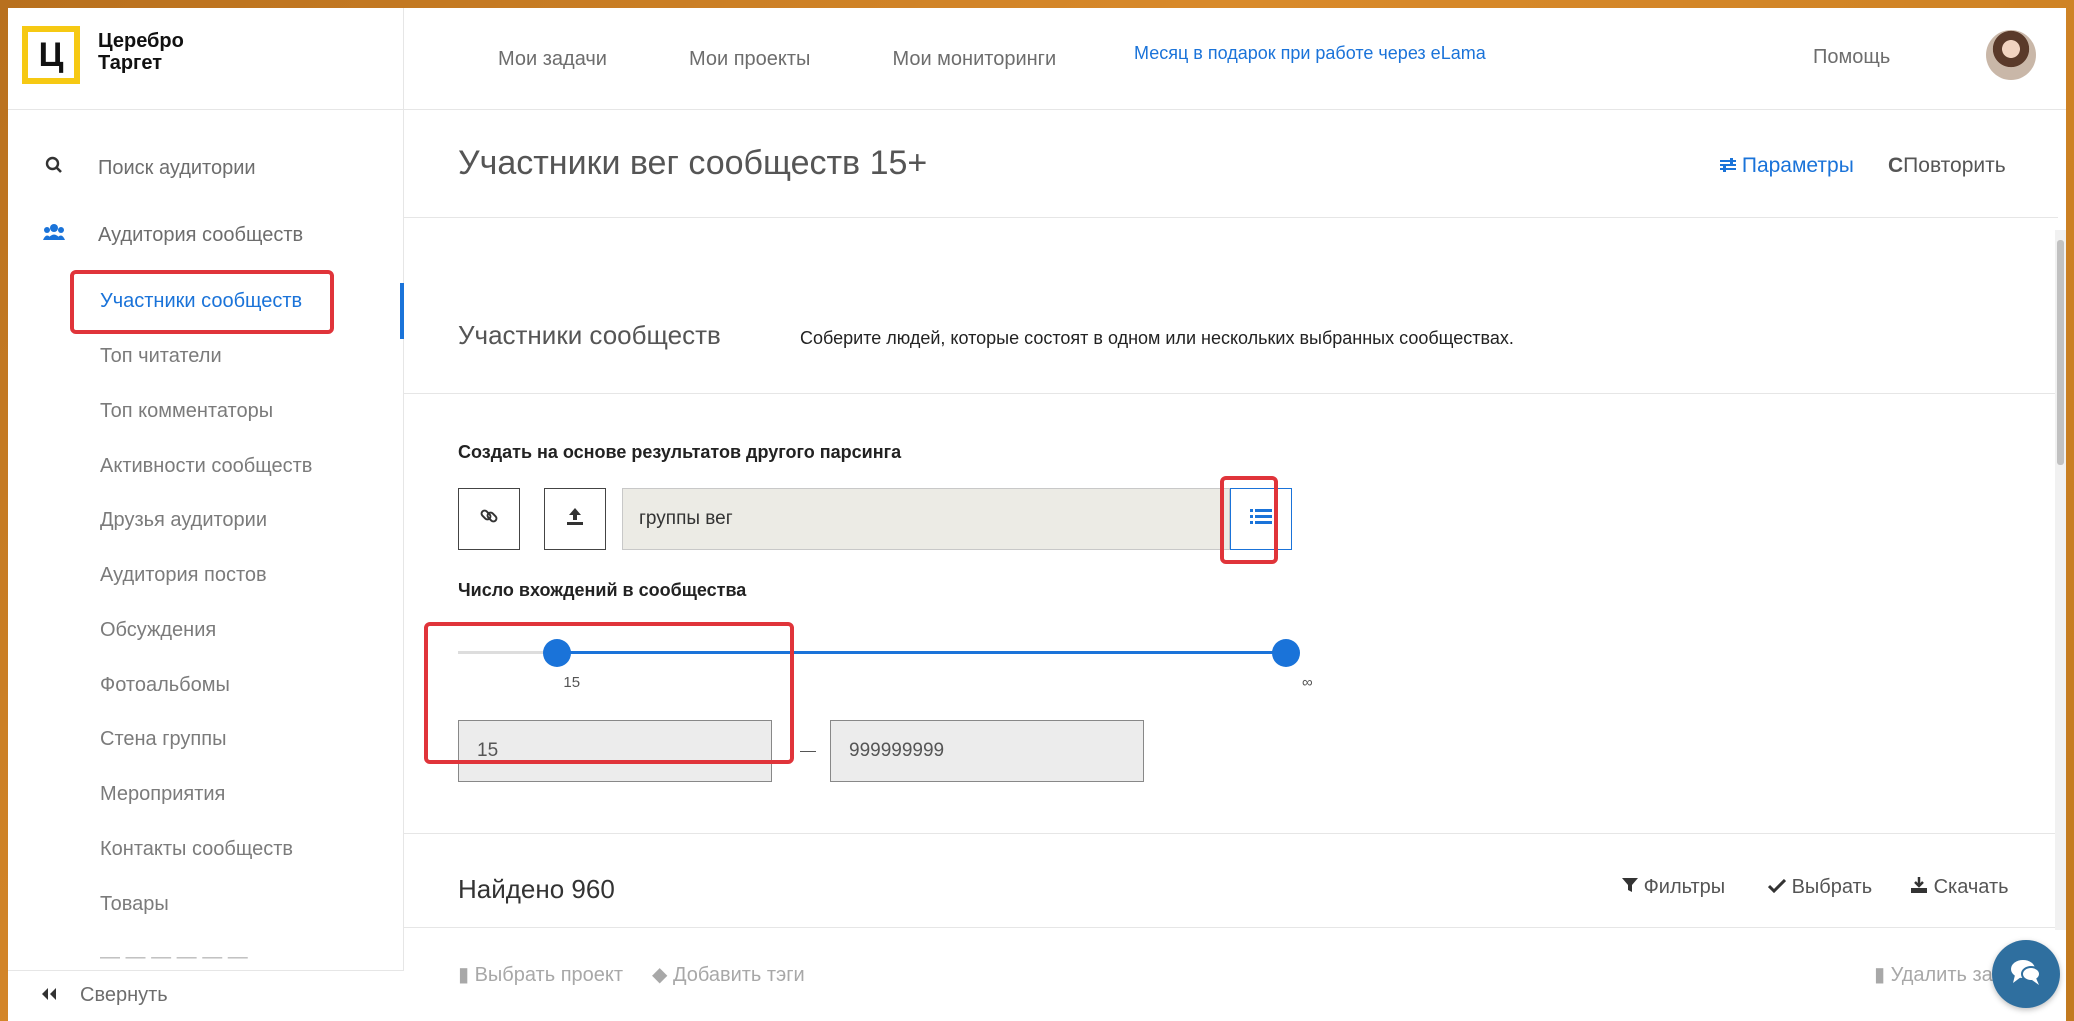 Image resolution: width=2074 pixels, height=1021 pixels. I want to click on sidebar-item-label: Аудитория сообществ, so click(201, 234).